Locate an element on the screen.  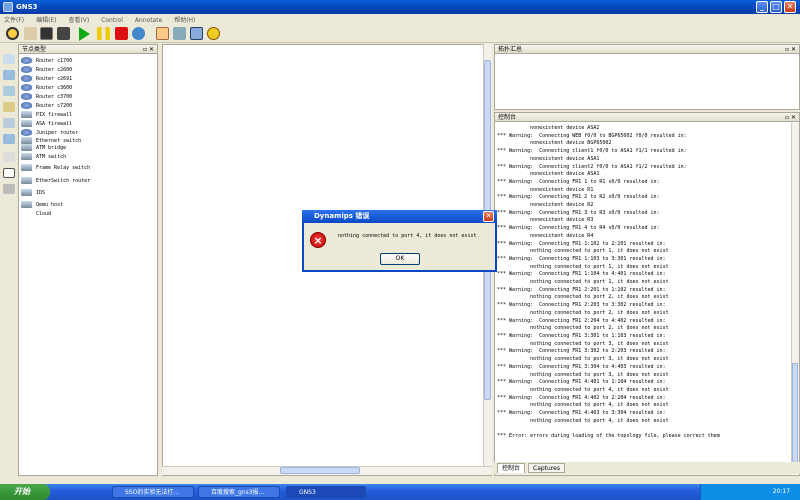
console-line: nonexistent device ASA2 is located at coordinates (548, 128).